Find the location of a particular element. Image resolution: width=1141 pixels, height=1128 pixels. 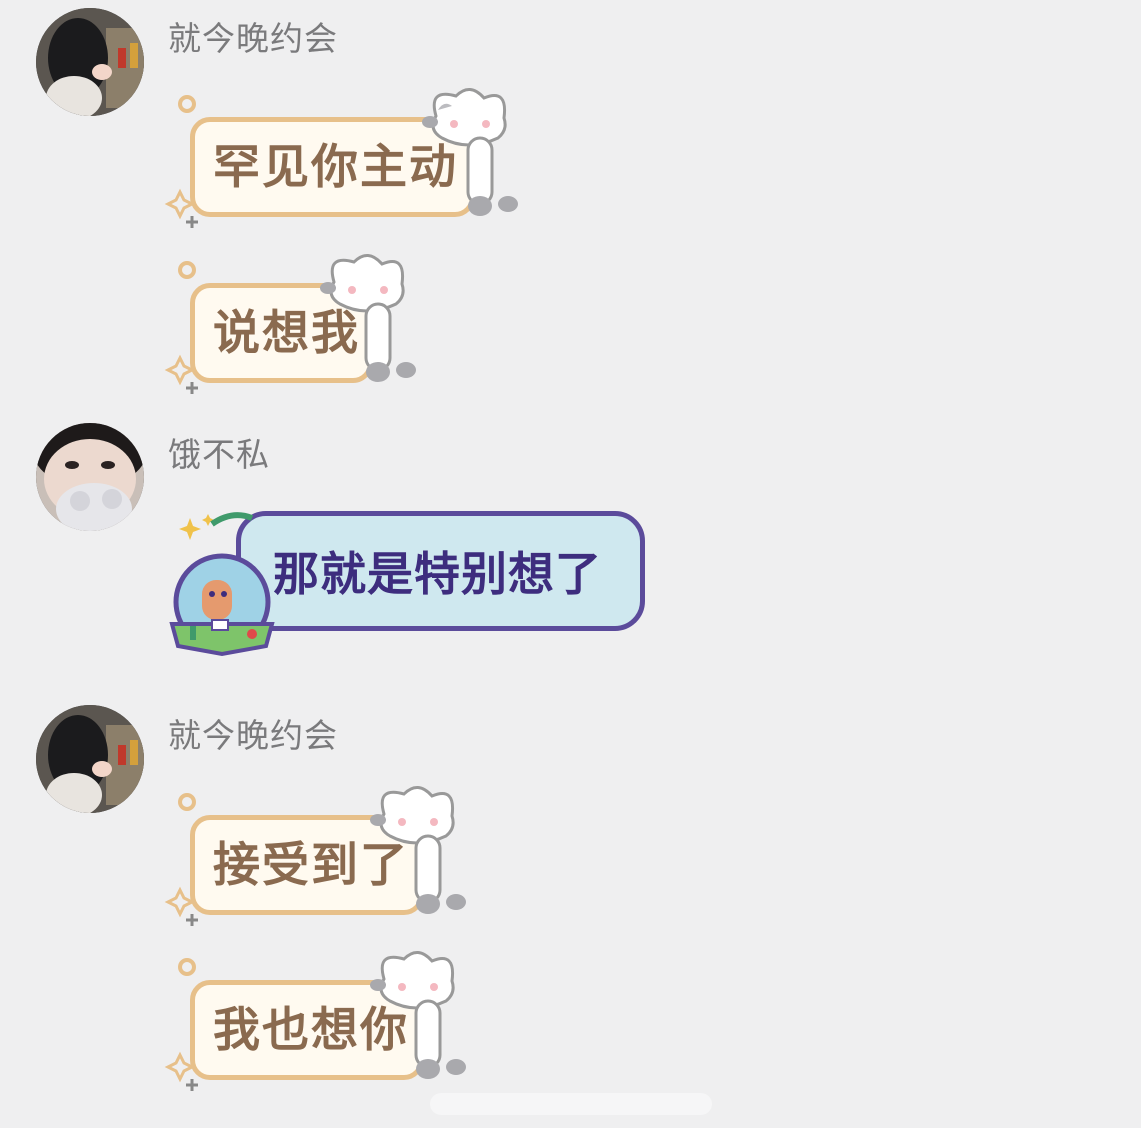

sender-name: 饿不私 is located at coordinates (219, 454).